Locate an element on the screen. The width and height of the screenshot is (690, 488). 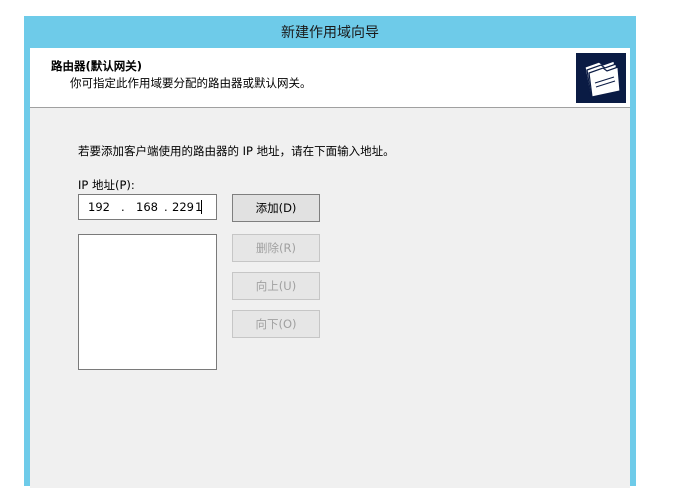
router-list is located at coordinates (147, 302).